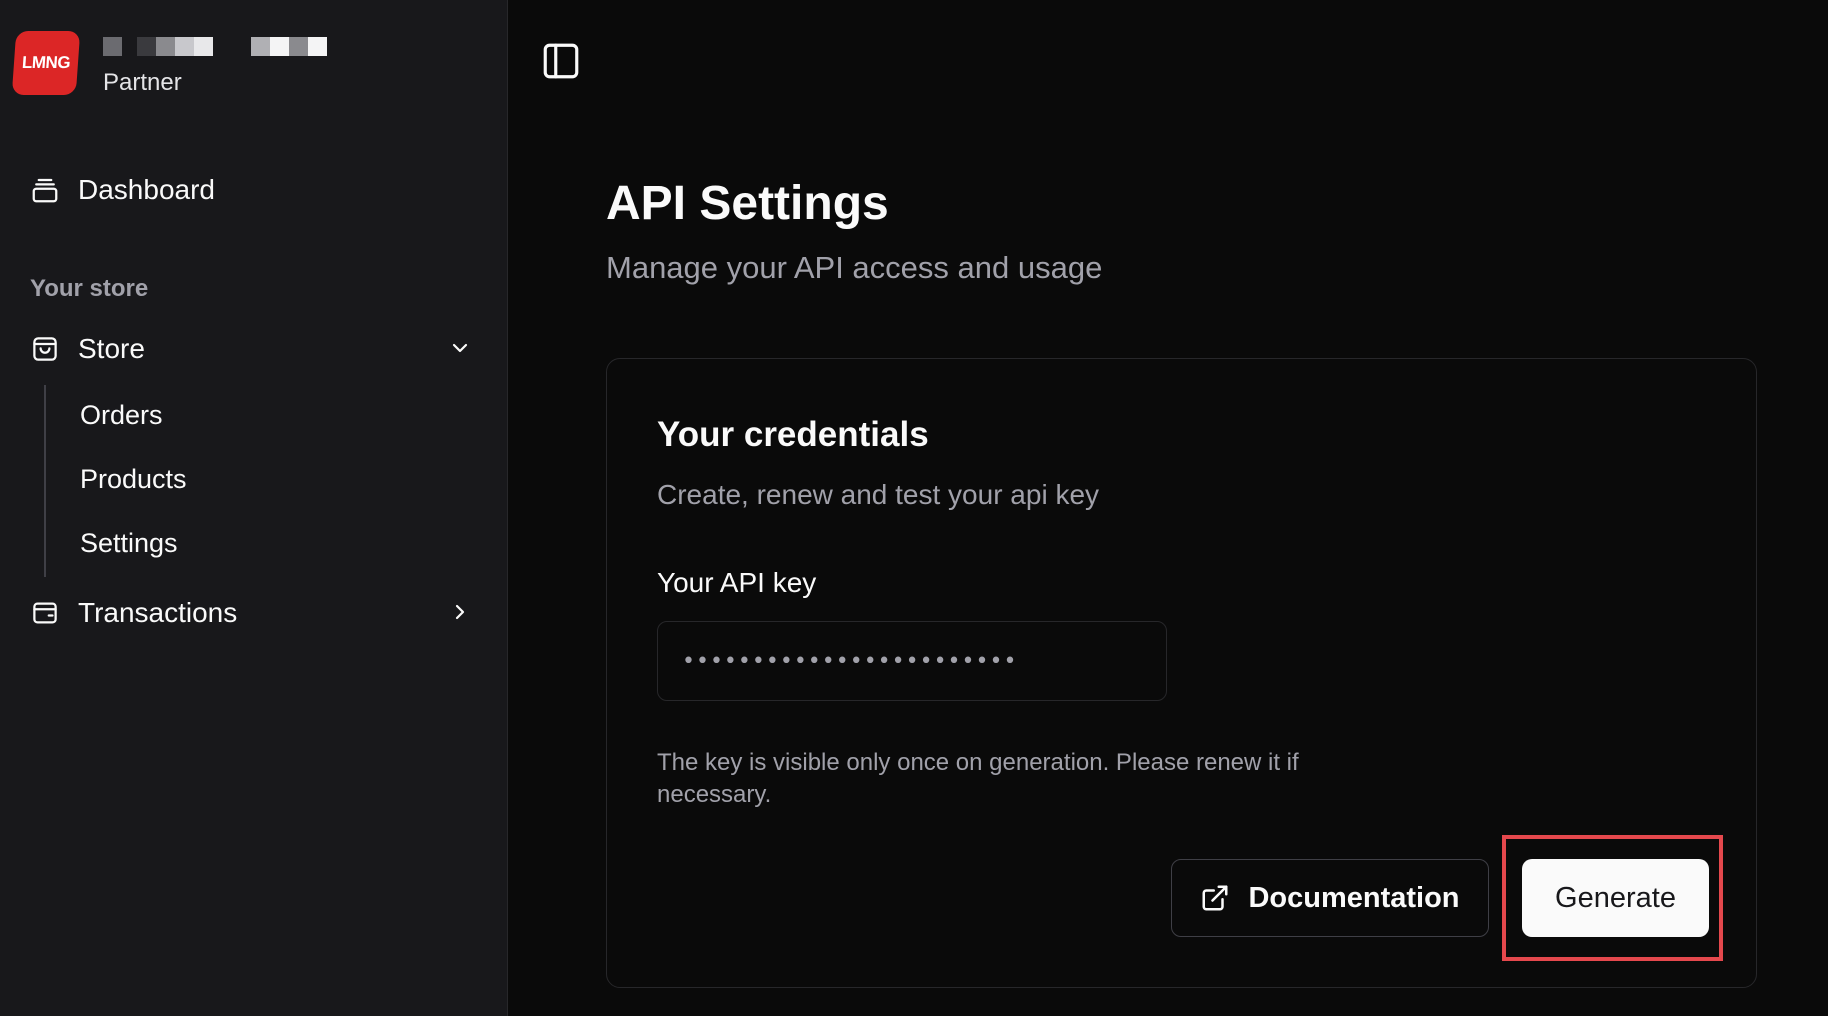 The width and height of the screenshot is (1828, 1016). What do you see at coordinates (45, 481) in the screenshot?
I see `subnav-divider` at bounding box center [45, 481].